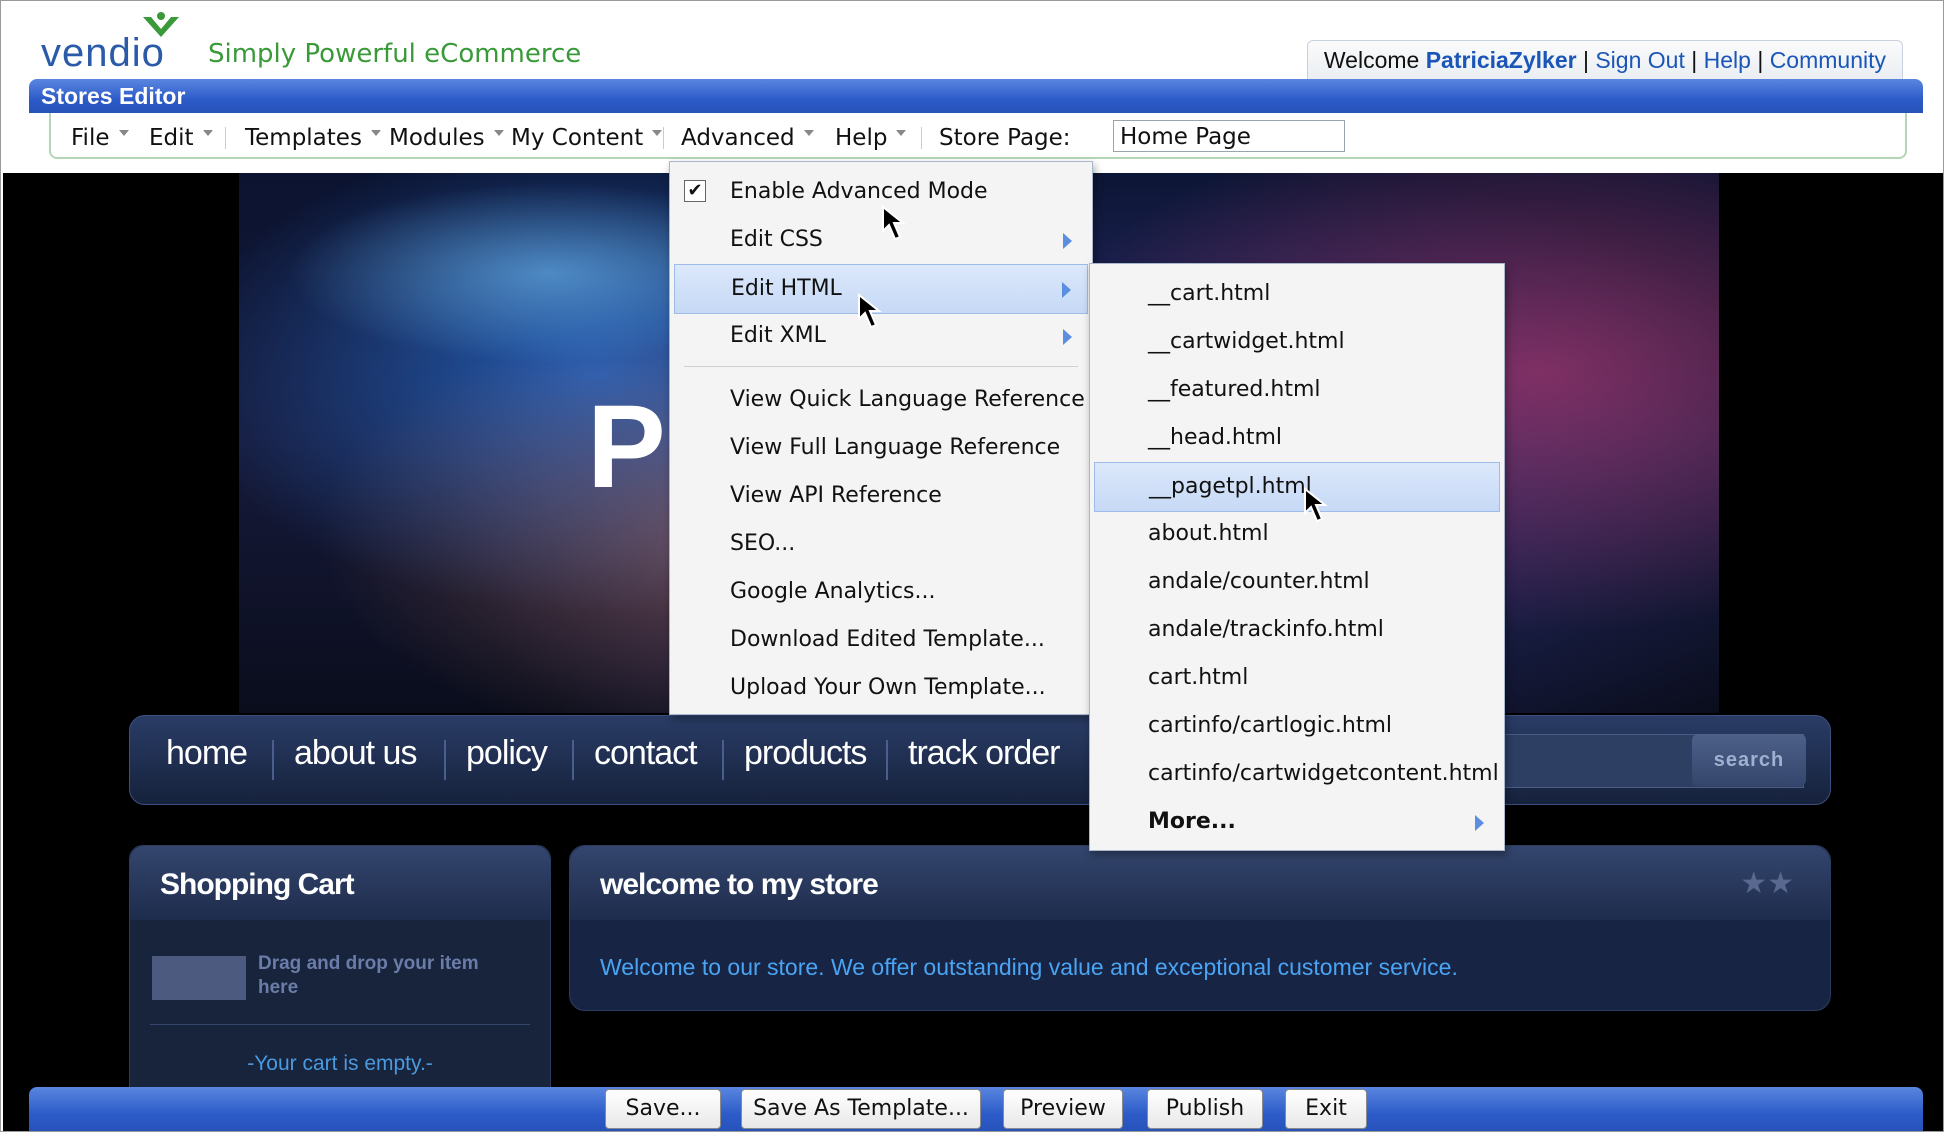  What do you see at coordinates (1297, 390) in the screenshot?
I see `file-item: __featured.html` at bounding box center [1297, 390].